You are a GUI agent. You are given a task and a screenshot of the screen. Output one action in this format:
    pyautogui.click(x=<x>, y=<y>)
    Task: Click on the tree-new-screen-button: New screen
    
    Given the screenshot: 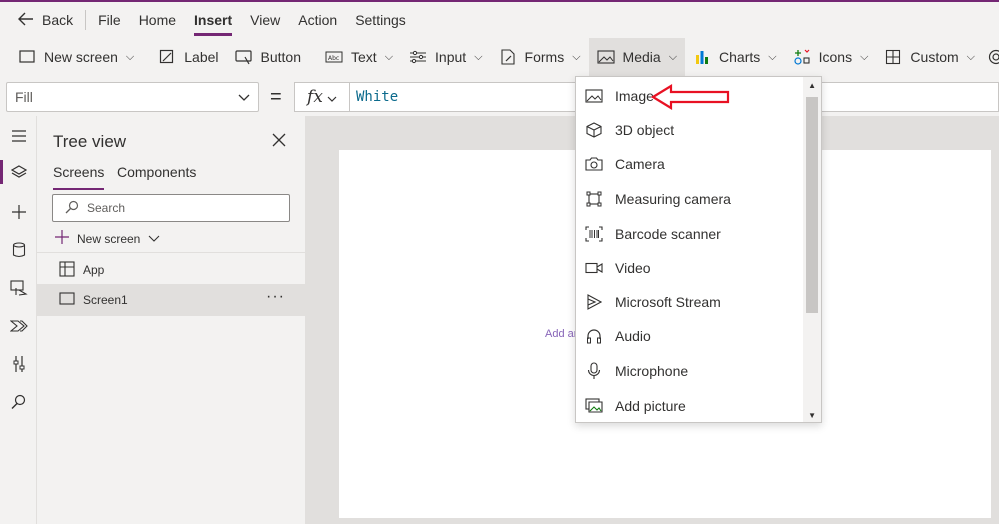 What is the action you would take?
    pyautogui.click(x=107, y=238)
    